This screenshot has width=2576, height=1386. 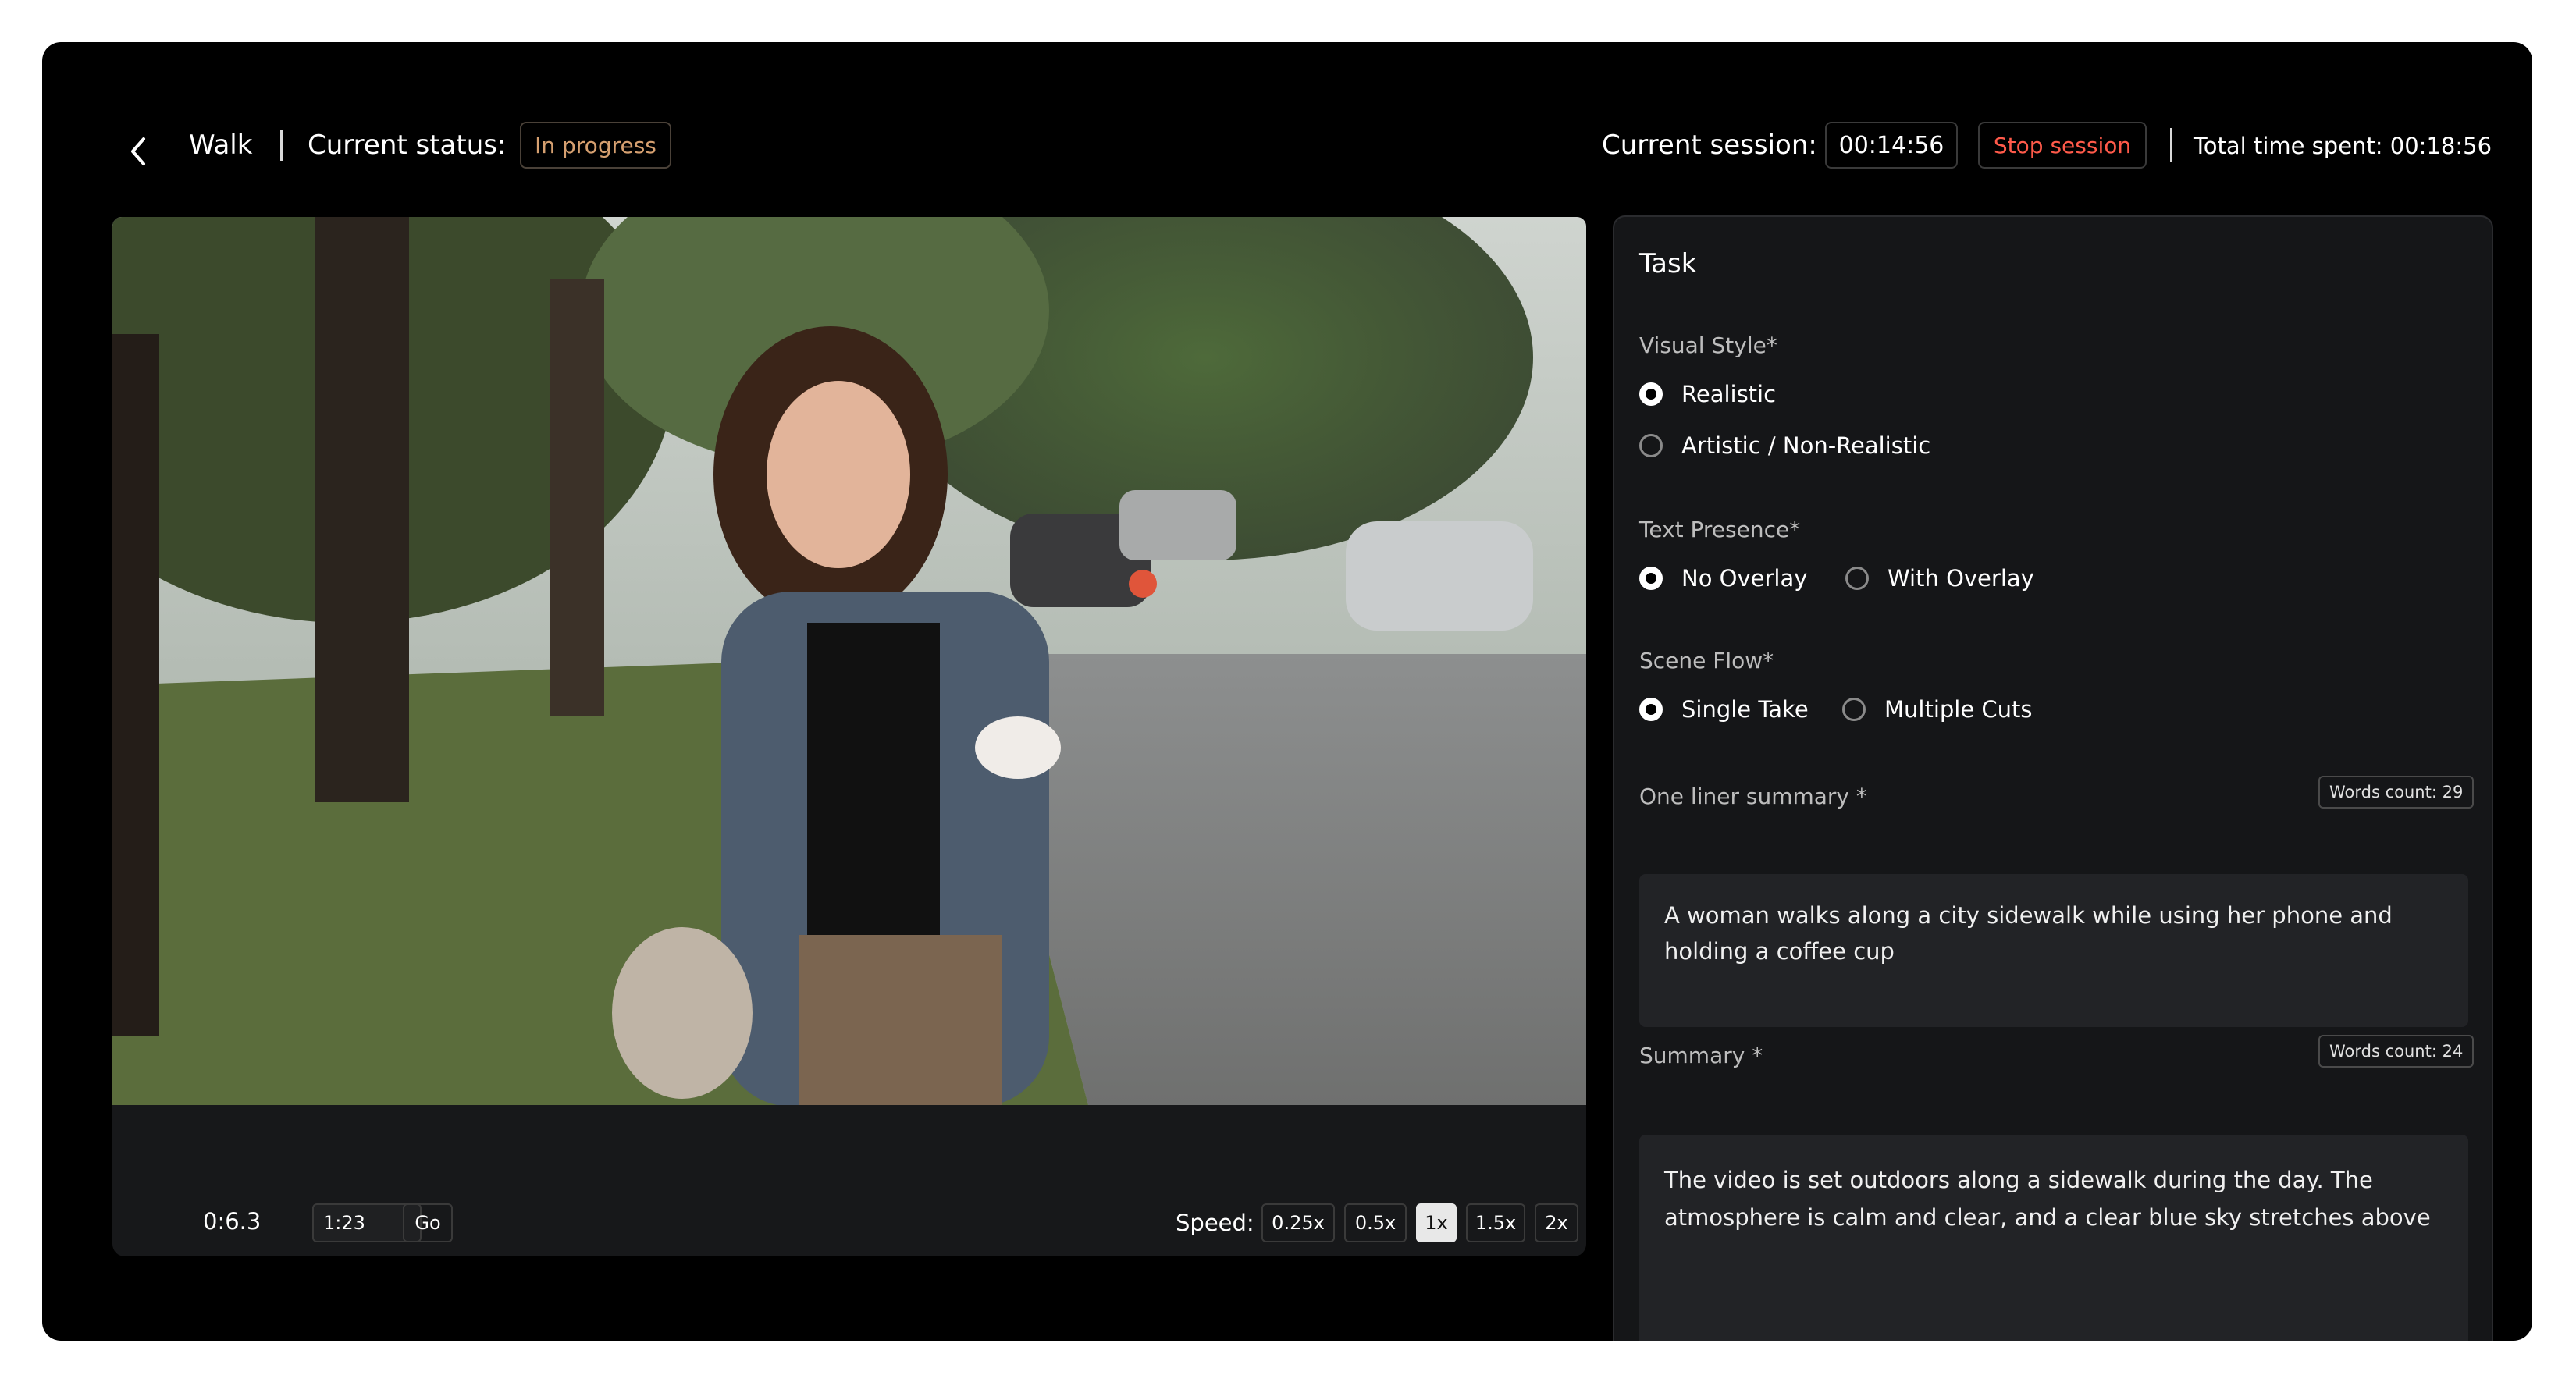 I want to click on current-time: 0:6.3, so click(x=232, y=1221).